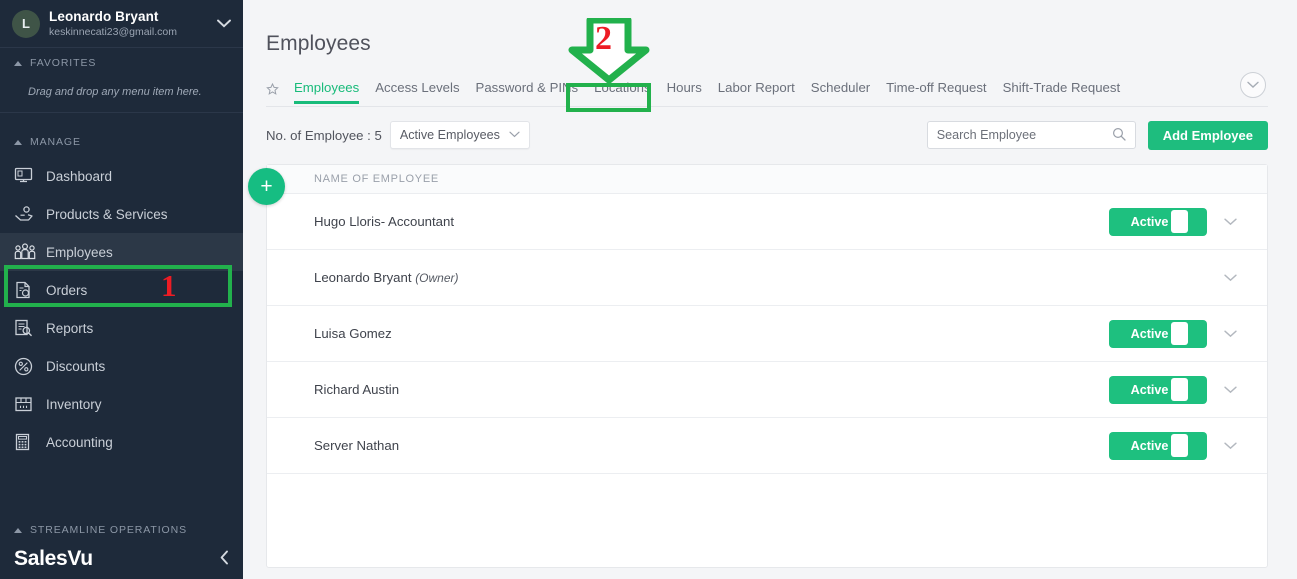  Describe the element at coordinates (121, 442) in the screenshot. I see `sidebar-item-accounting: Accounting` at that location.